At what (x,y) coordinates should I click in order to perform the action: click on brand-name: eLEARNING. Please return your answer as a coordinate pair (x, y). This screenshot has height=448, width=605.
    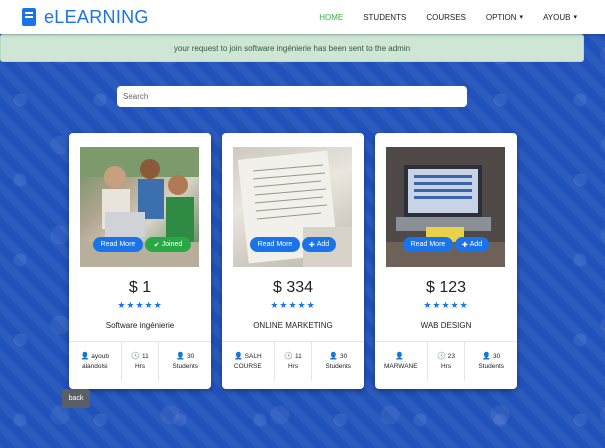
    Looking at the image, I should click on (96, 16).